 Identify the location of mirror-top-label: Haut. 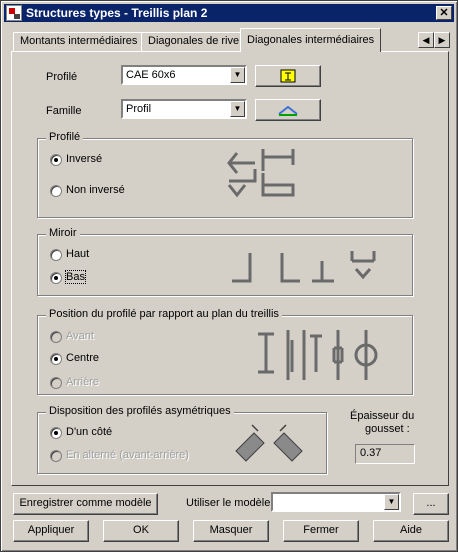
(78, 254).